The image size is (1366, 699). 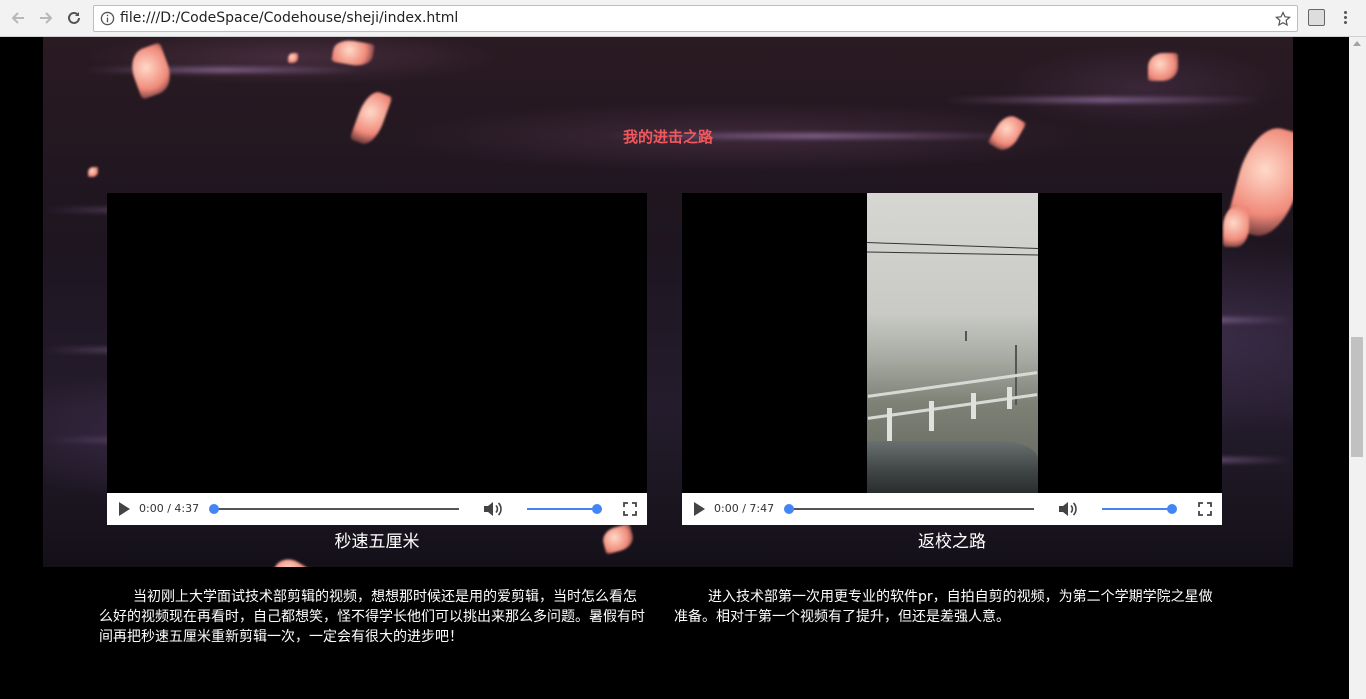 I want to click on menu-icon, so click(x=1345, y=18).